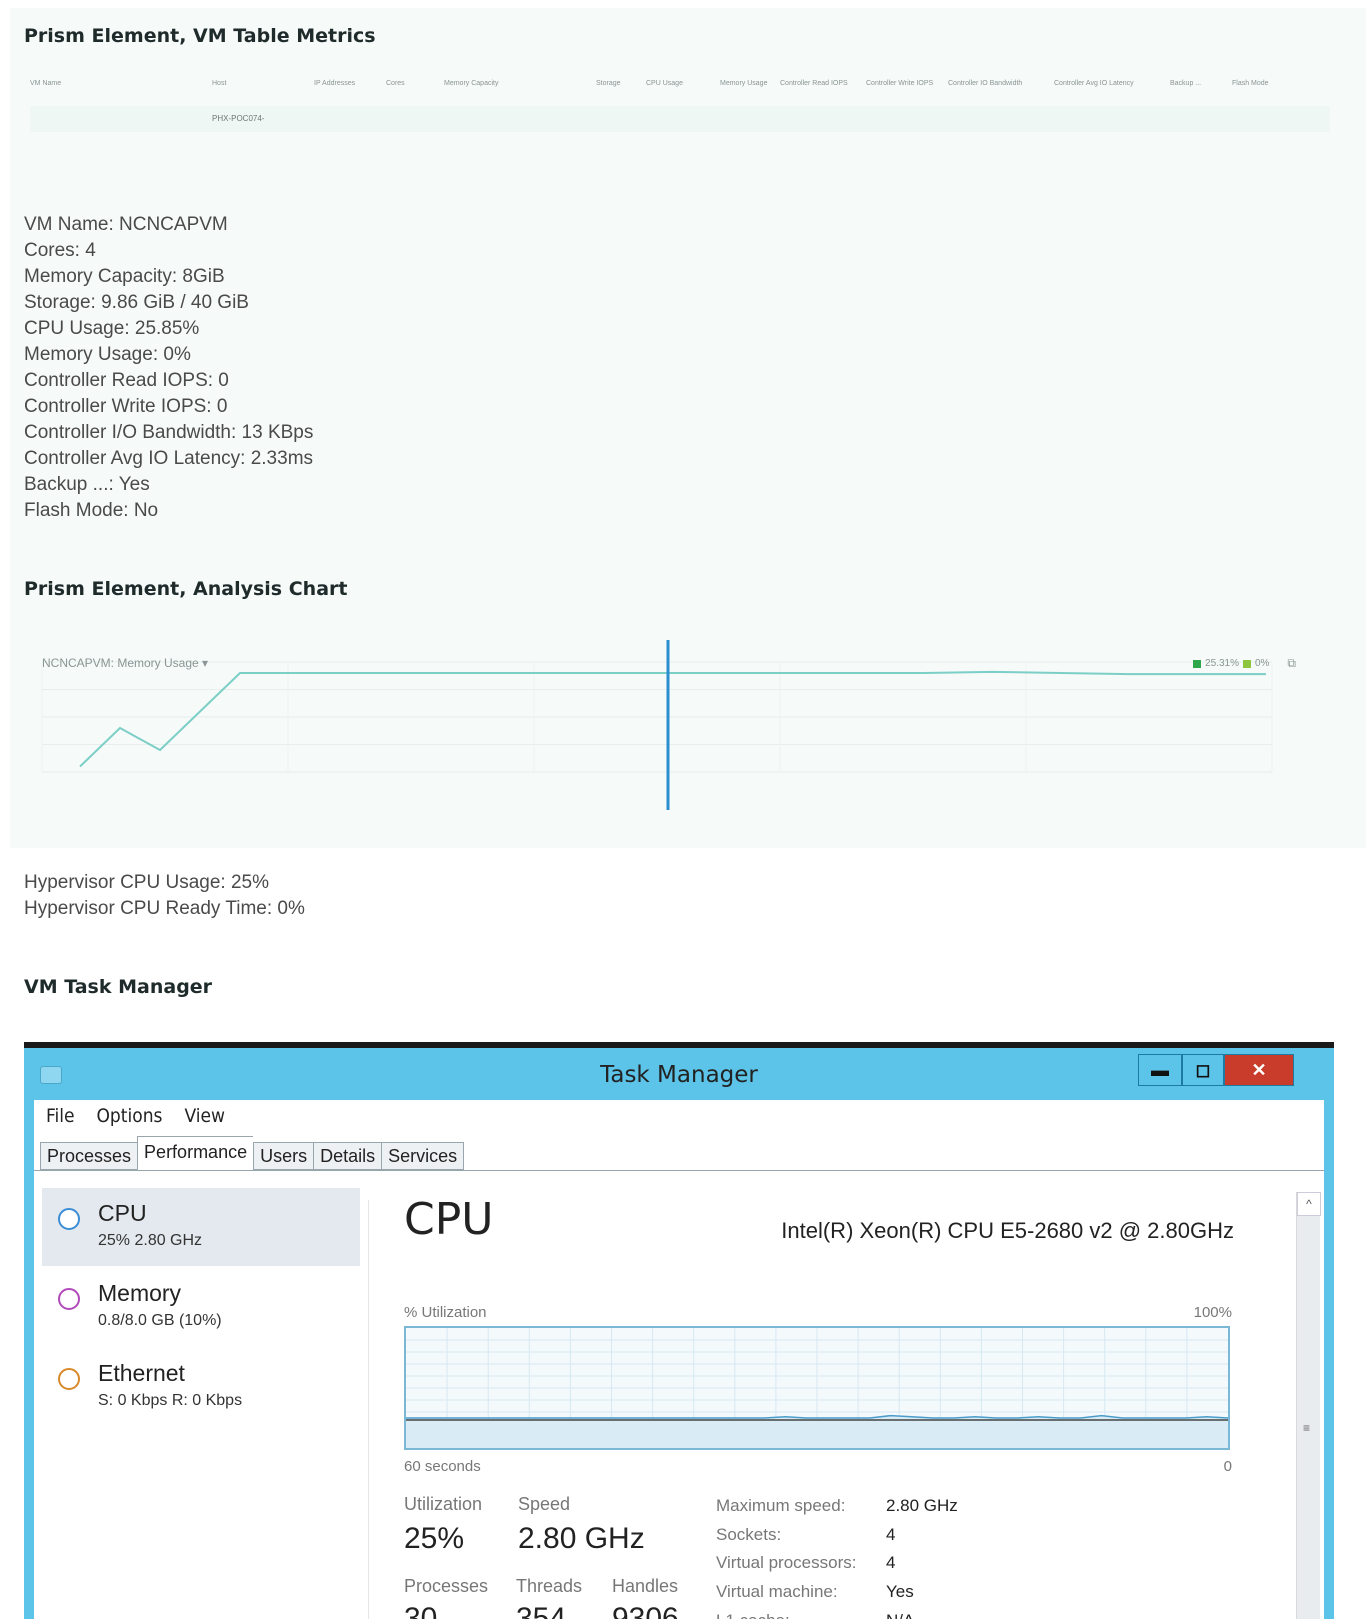 The height and width of the screenshot is (1619, 1372). I want to click on tab-processes: Processes, so click(89, 1156).